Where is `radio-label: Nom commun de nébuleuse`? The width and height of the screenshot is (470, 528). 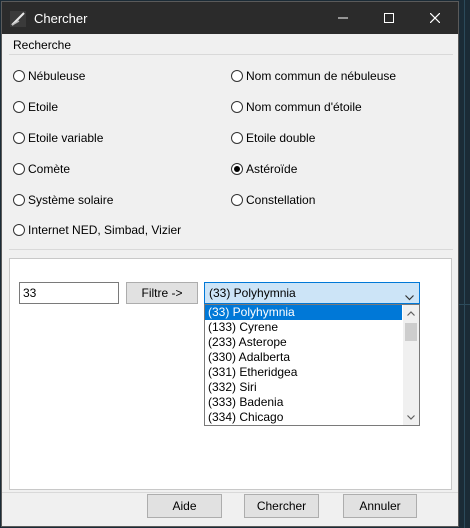 radio-label: Nom commun de nébuleuse is located at coordinates (321, 76).